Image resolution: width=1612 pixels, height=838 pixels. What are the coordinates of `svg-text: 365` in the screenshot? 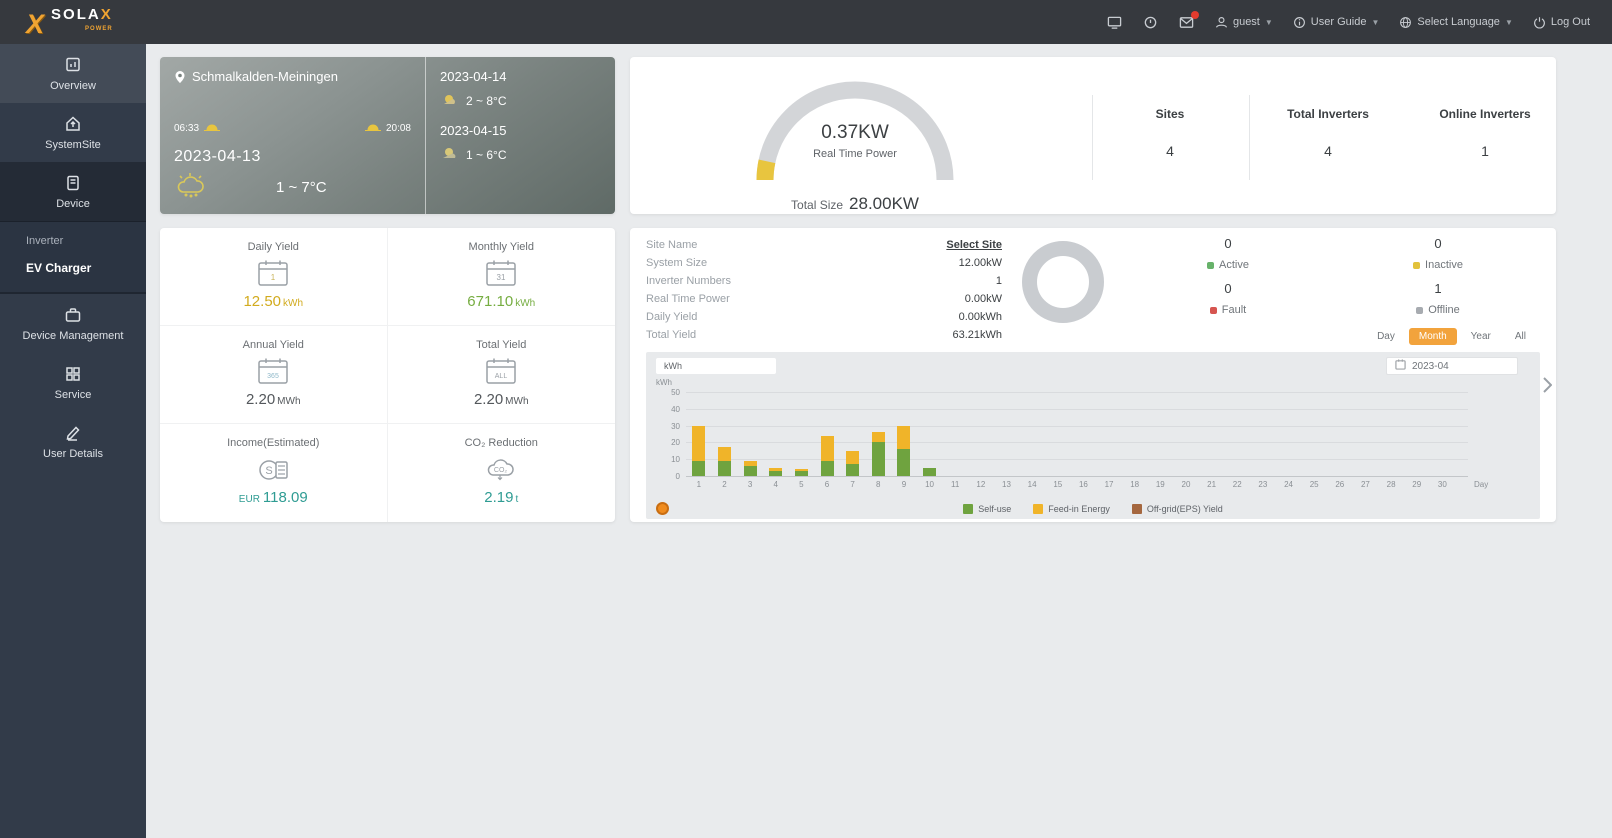 It's located at (273, 376).